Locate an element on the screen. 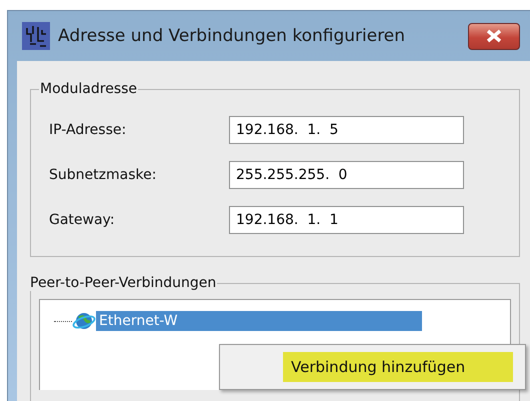 The image size is (530, 401). input-field: 192.168. 1. 1 is located at coordinates (346, 220).